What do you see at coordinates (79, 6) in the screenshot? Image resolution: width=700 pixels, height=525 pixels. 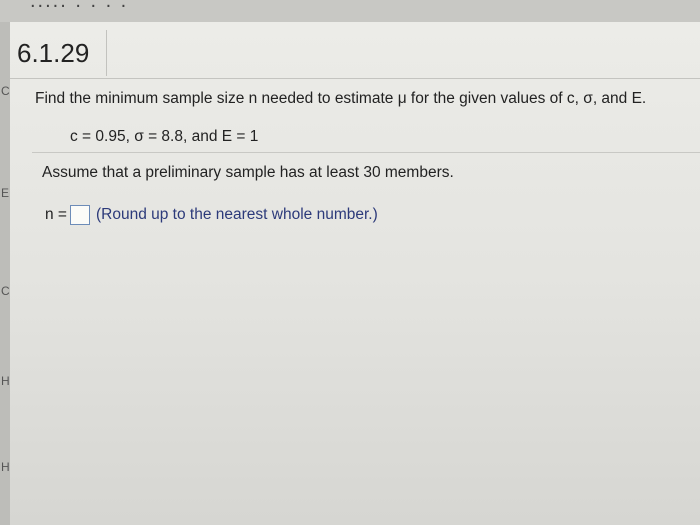 I see `top-strip-text: ..... . . . .` at bounding box center [79, 6].